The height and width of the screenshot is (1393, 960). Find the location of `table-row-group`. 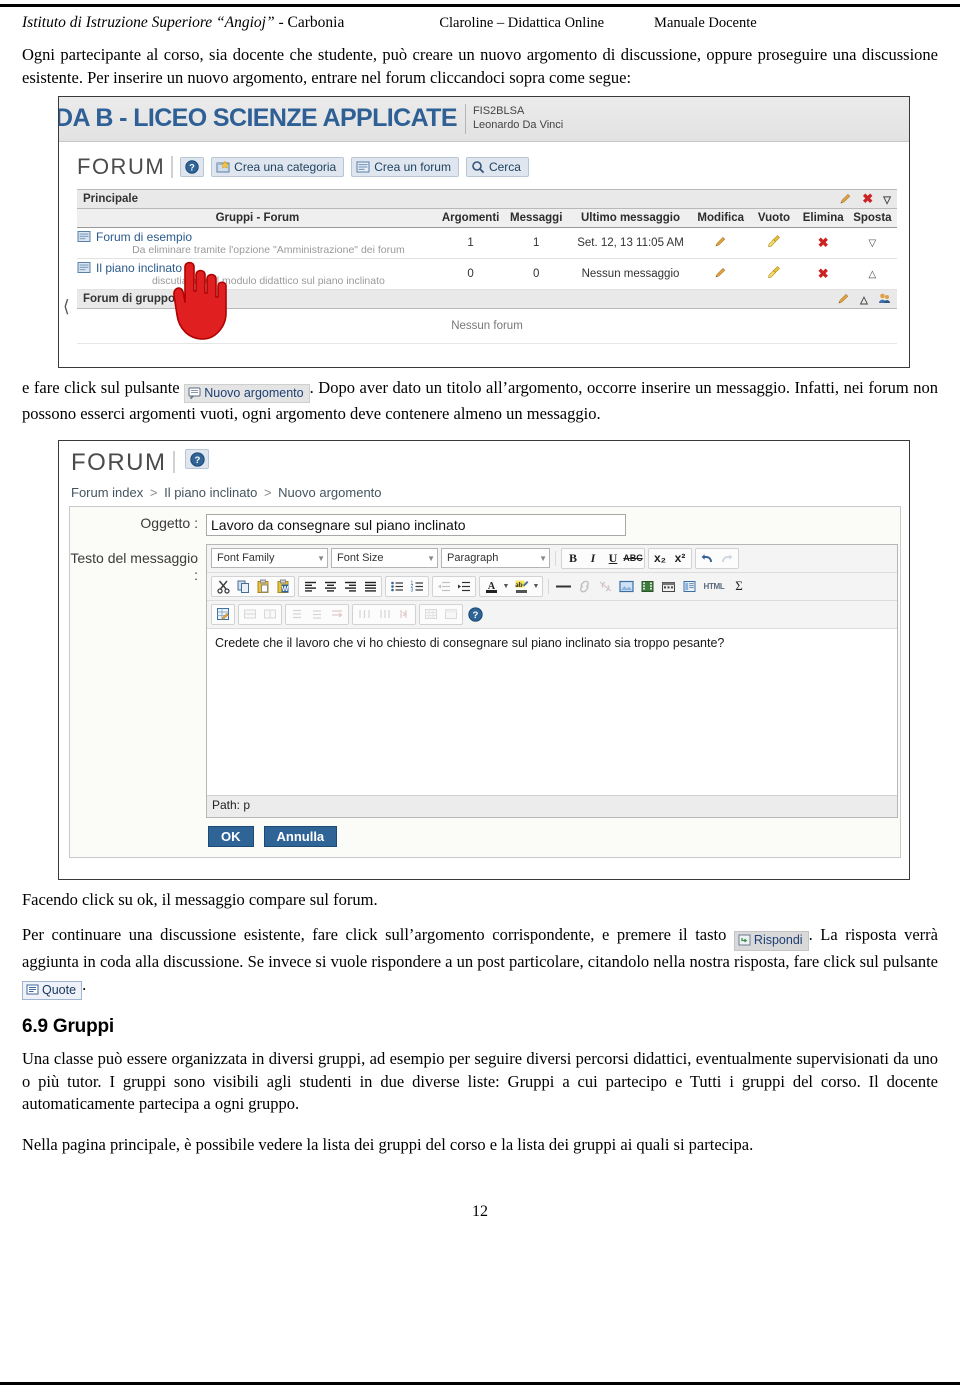

table-row-group is located at coordinates (317, 614).